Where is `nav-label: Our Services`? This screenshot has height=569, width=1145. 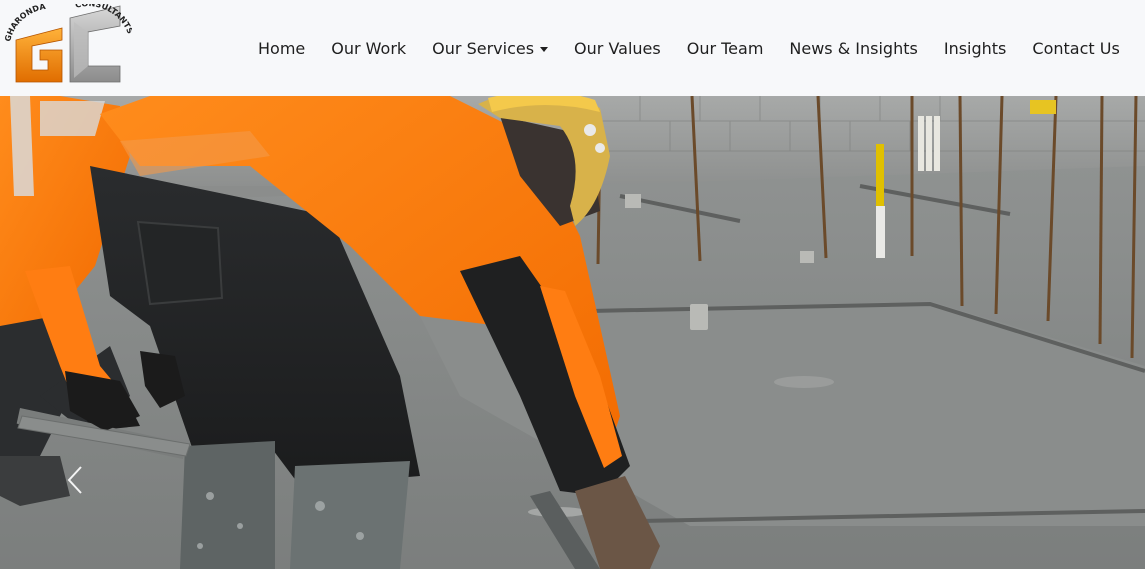 nav-label: Our Services is located at coordinates (483, 48).